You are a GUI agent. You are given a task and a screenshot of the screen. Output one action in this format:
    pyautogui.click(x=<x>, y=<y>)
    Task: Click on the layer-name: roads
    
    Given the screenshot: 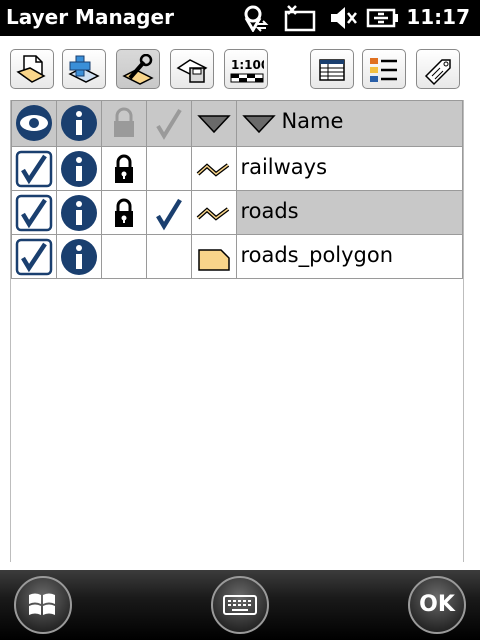 What is the action you would take?
    pyautogui.click(x=269, y=211)
    